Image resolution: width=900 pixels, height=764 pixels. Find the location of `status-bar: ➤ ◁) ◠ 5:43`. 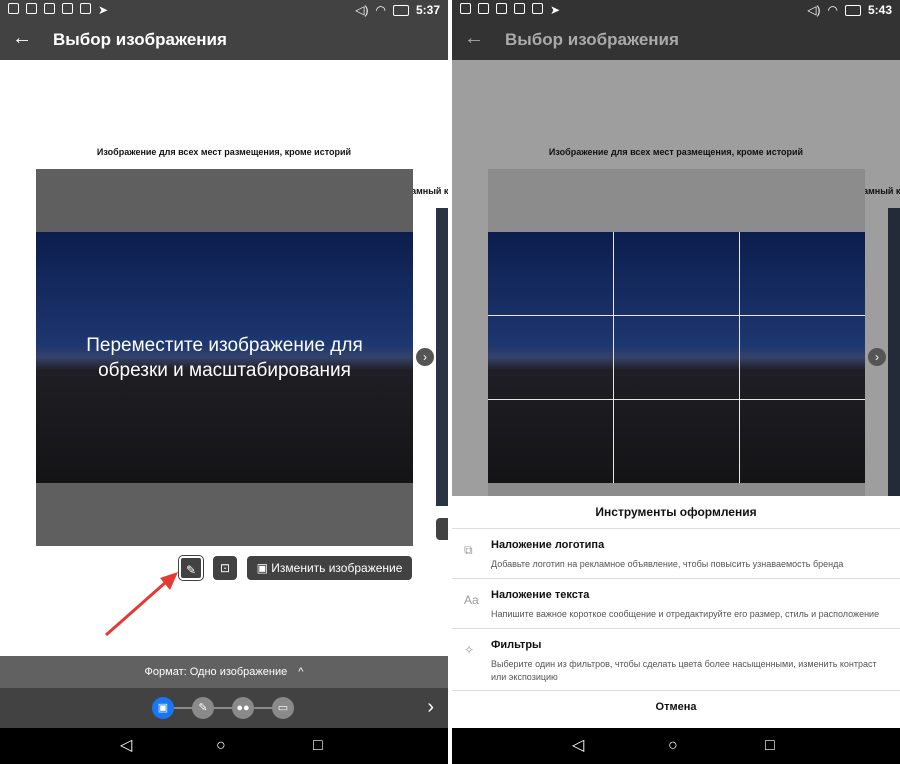

status-bar: ➤ ◁) ◠ 5:43 is located at coordinates (676, 10).